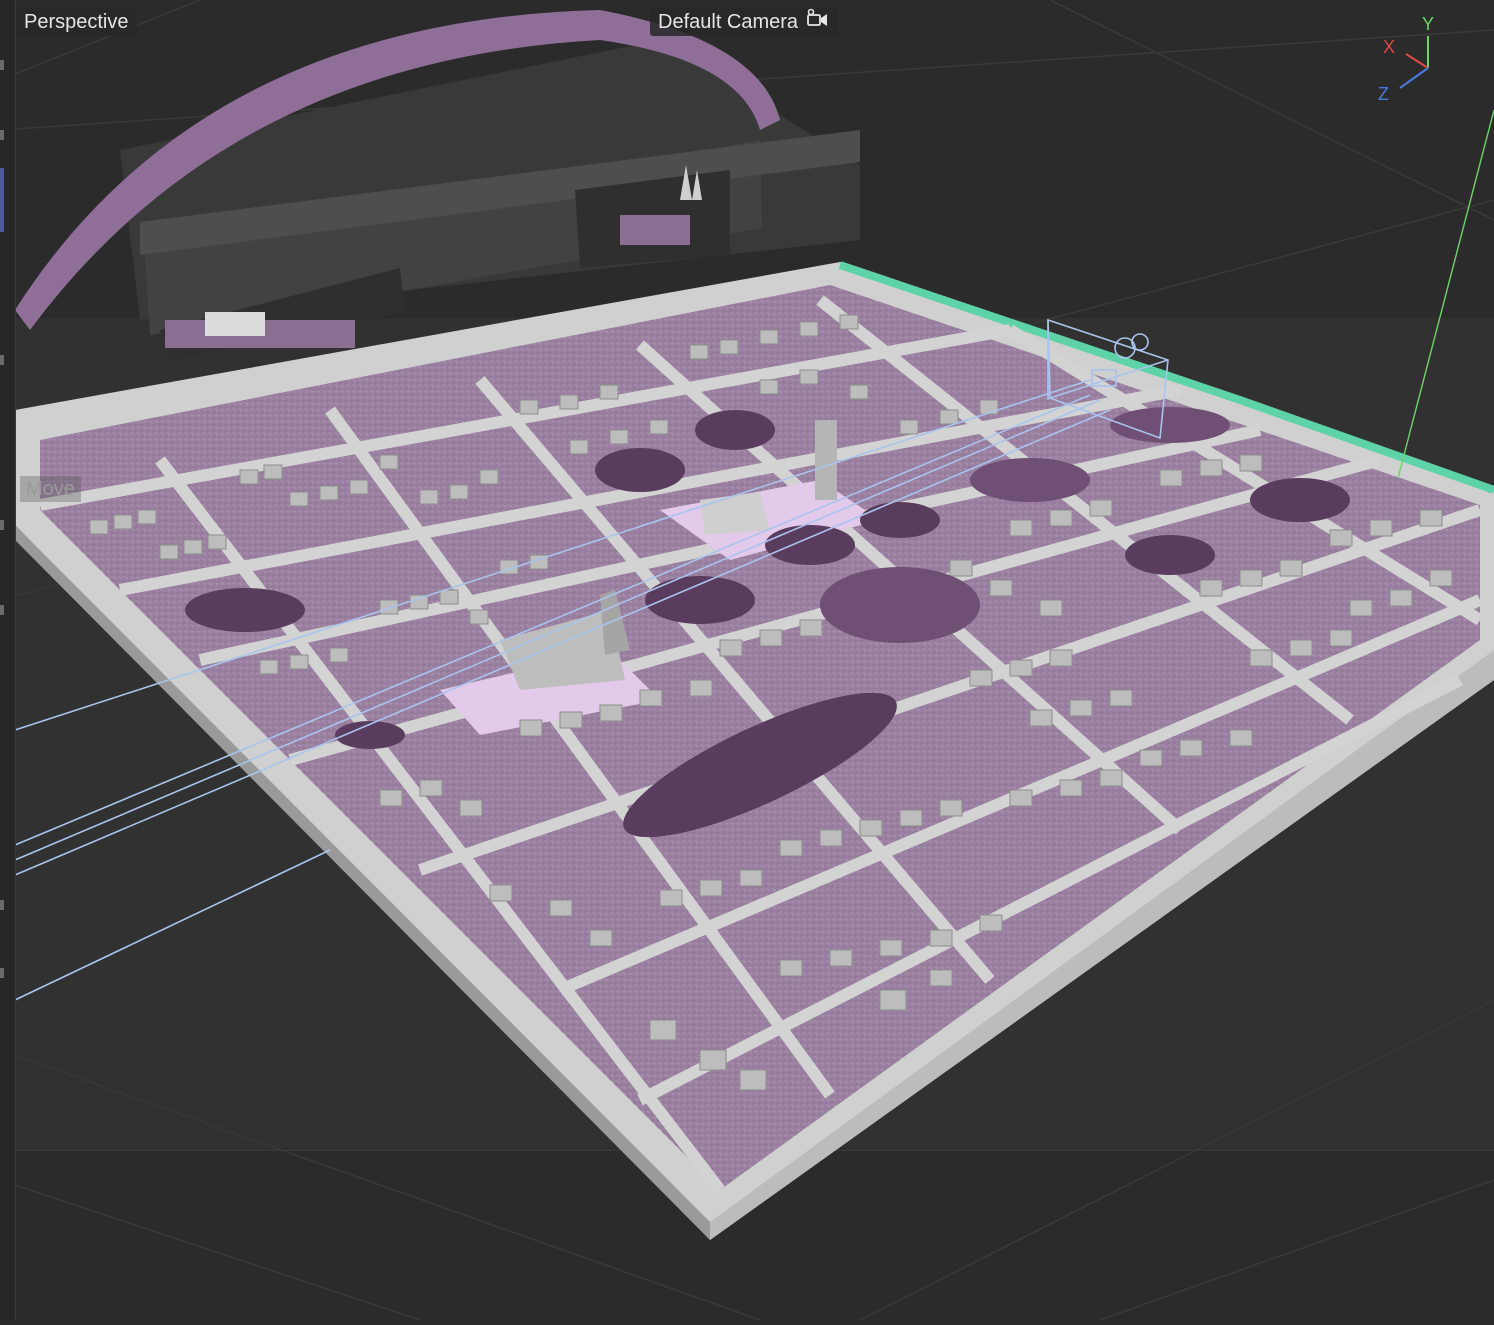 The height and width of the screenshot is (1325, 1494). I want to click on camera-lock-icon, so click(818, 22).